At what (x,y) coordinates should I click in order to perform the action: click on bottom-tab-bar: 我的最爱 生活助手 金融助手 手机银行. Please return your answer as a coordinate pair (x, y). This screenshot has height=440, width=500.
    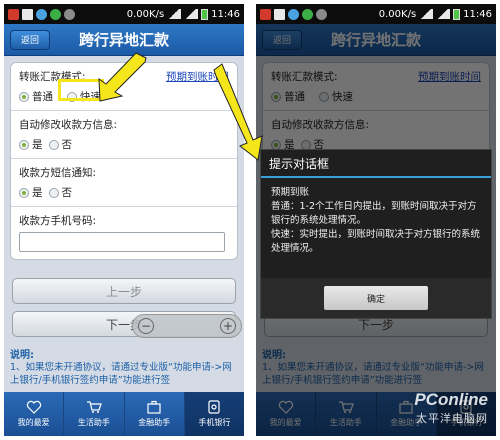
    Looking at the image, I should click on (124, 414).